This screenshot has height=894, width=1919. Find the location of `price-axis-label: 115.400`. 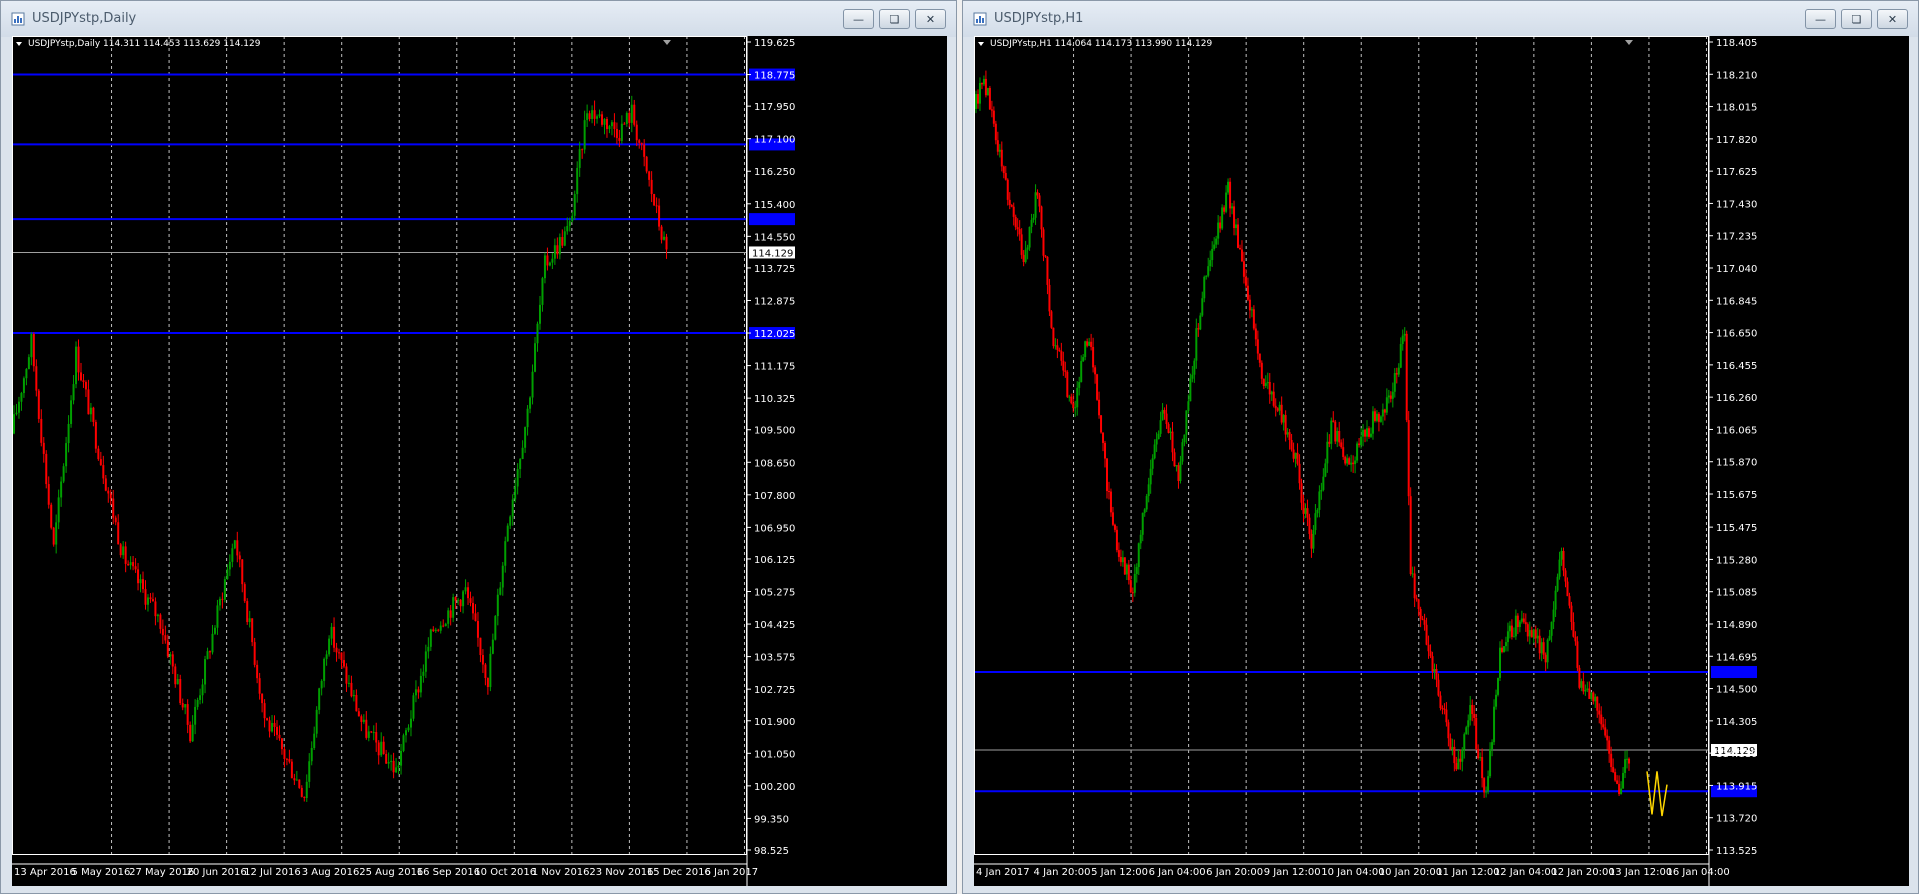

price-axis-label: 115.400 is located at coordinates (774, 205).